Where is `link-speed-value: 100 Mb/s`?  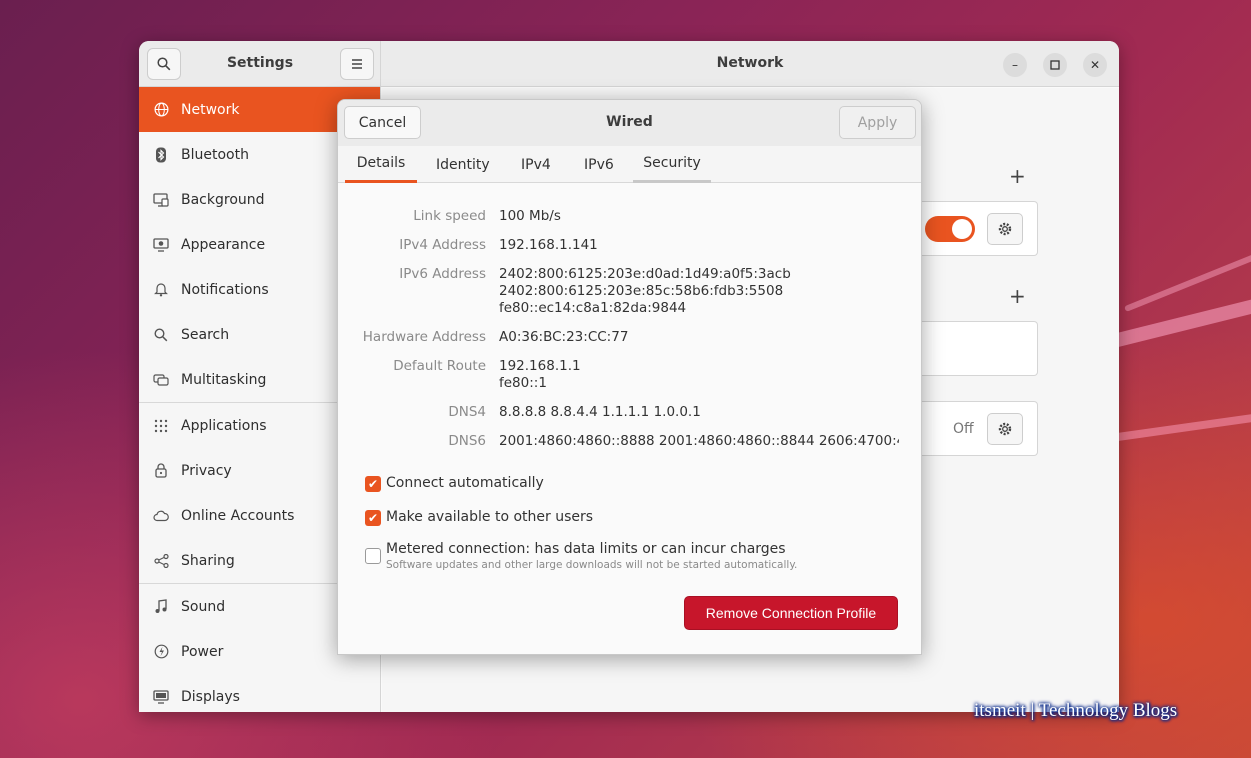
link-speed-value: 100 Mb/s is located at coordinates (530, 216).